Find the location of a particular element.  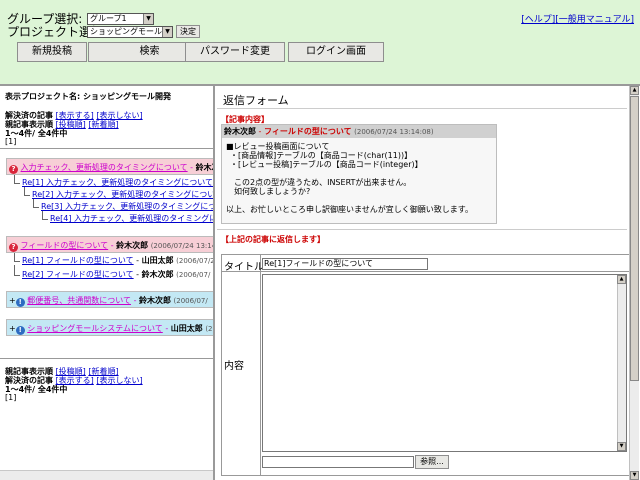

thread-header: +! 郵便番号、共通関数について - 鈴木次郎 (2006/07/ is located at coordinates (109, 299).